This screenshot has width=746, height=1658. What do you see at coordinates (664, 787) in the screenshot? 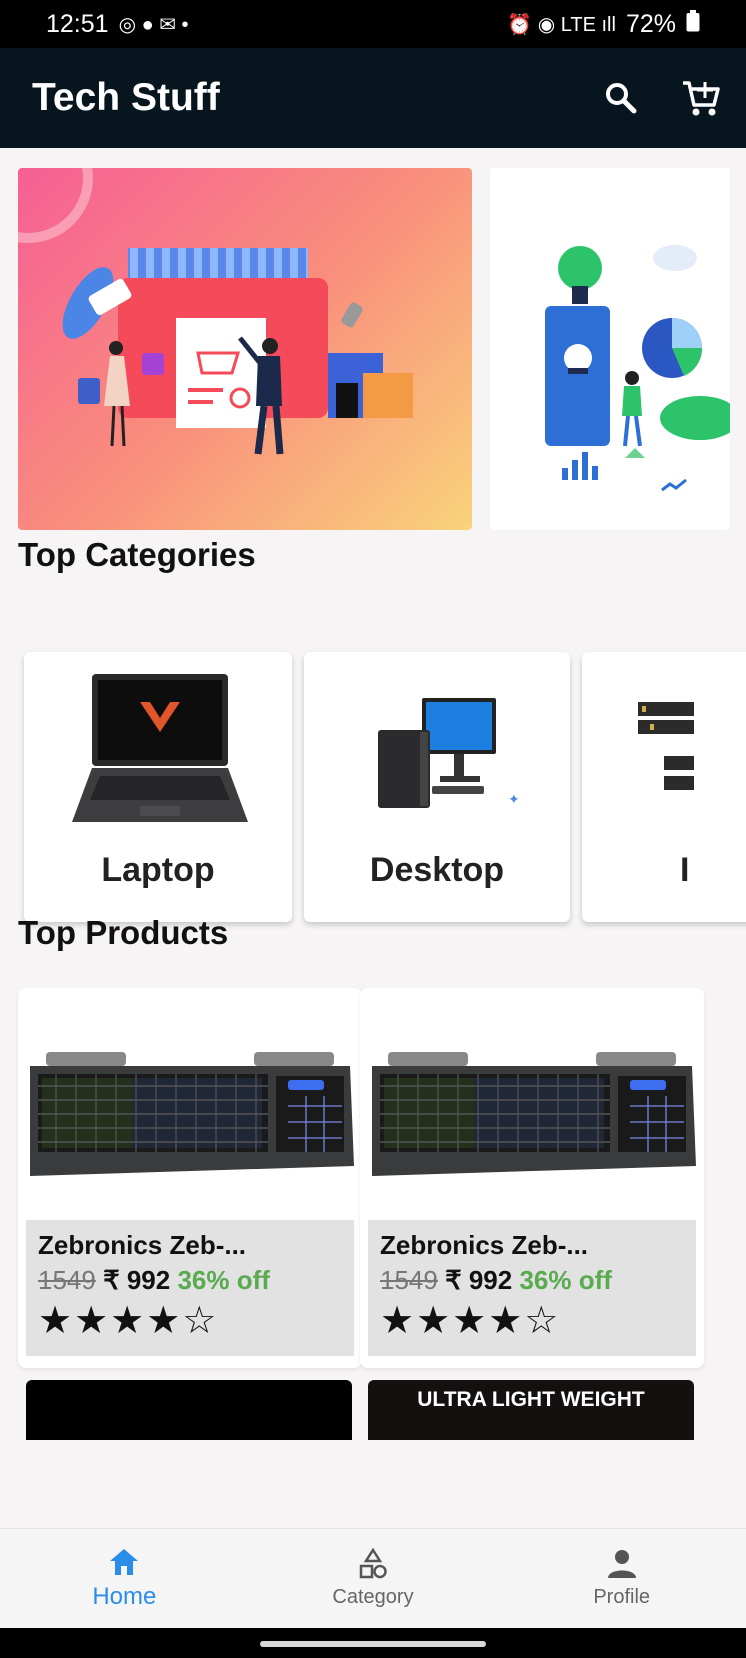
I see `category-card-third: I` at bounding box center [664, 787].